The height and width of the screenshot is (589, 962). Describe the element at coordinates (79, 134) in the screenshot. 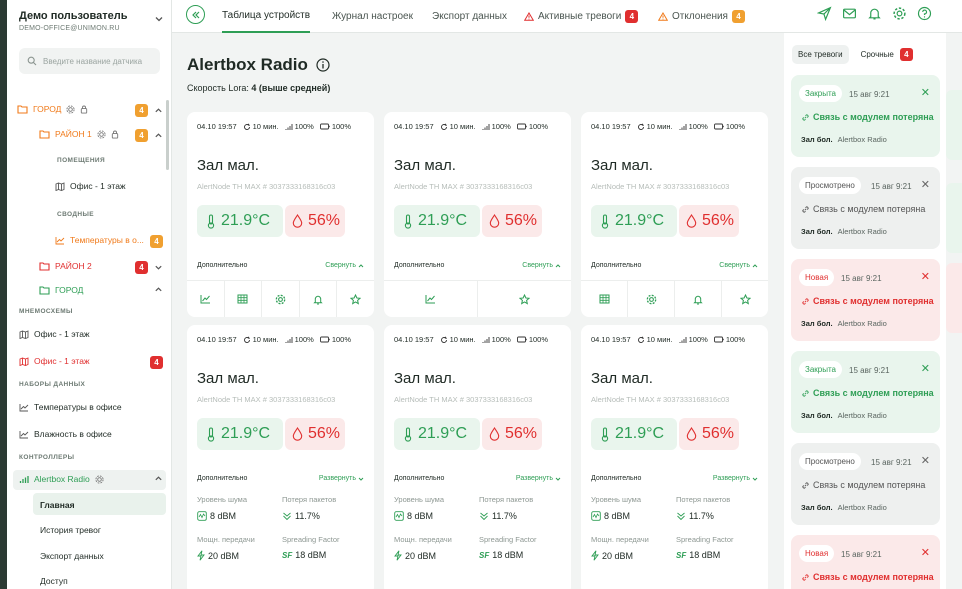

I see `tree-item-district1: РАЙОН 1` at that location.